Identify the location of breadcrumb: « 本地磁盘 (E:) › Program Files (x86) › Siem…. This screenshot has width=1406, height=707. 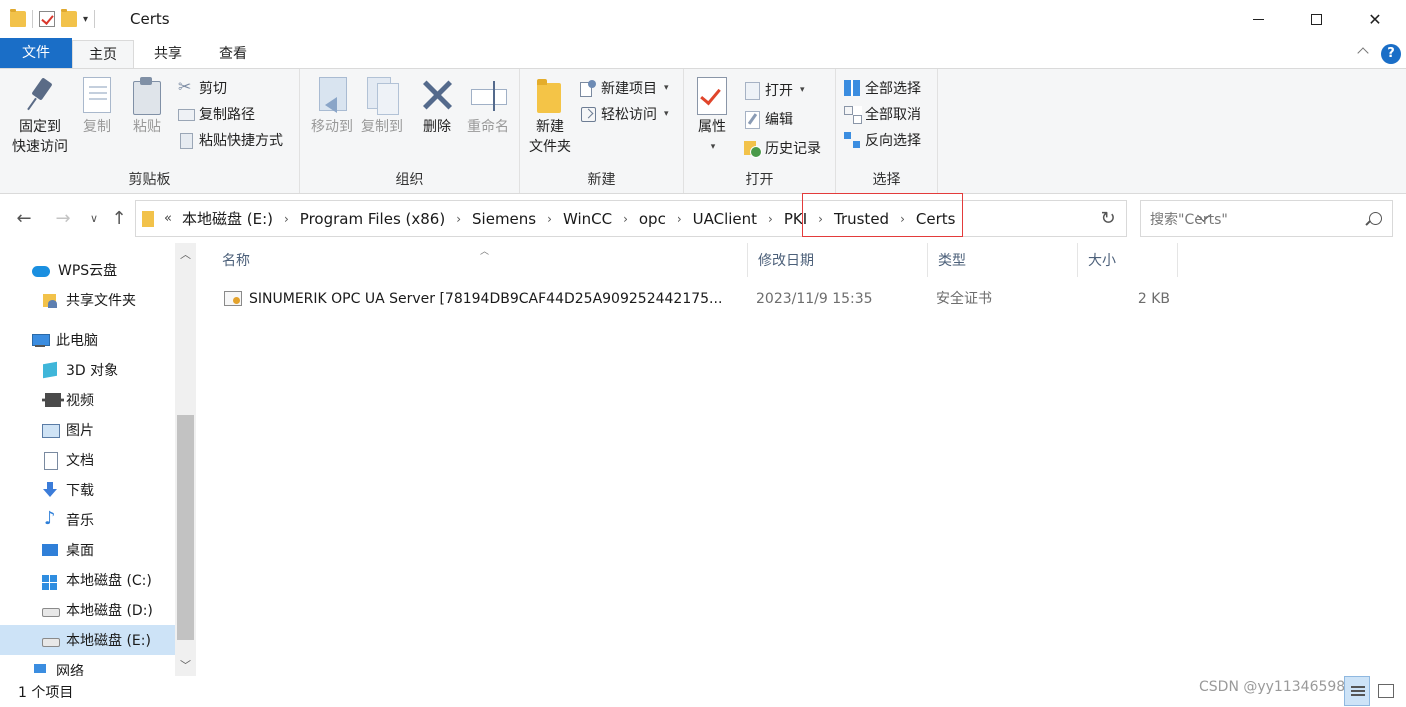
(559, 218).